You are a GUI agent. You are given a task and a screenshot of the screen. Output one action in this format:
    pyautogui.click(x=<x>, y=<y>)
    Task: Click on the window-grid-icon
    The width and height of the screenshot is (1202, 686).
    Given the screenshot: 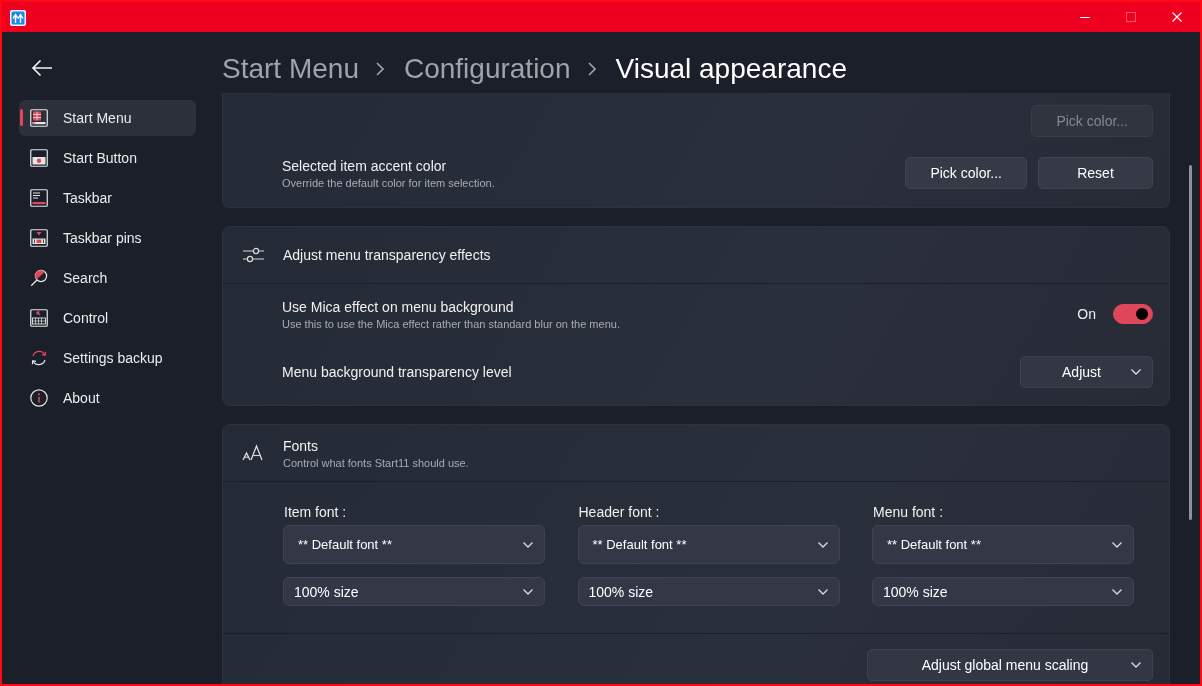 What is the action you would take?
    pyautogui.click(x=39, y=118)
    